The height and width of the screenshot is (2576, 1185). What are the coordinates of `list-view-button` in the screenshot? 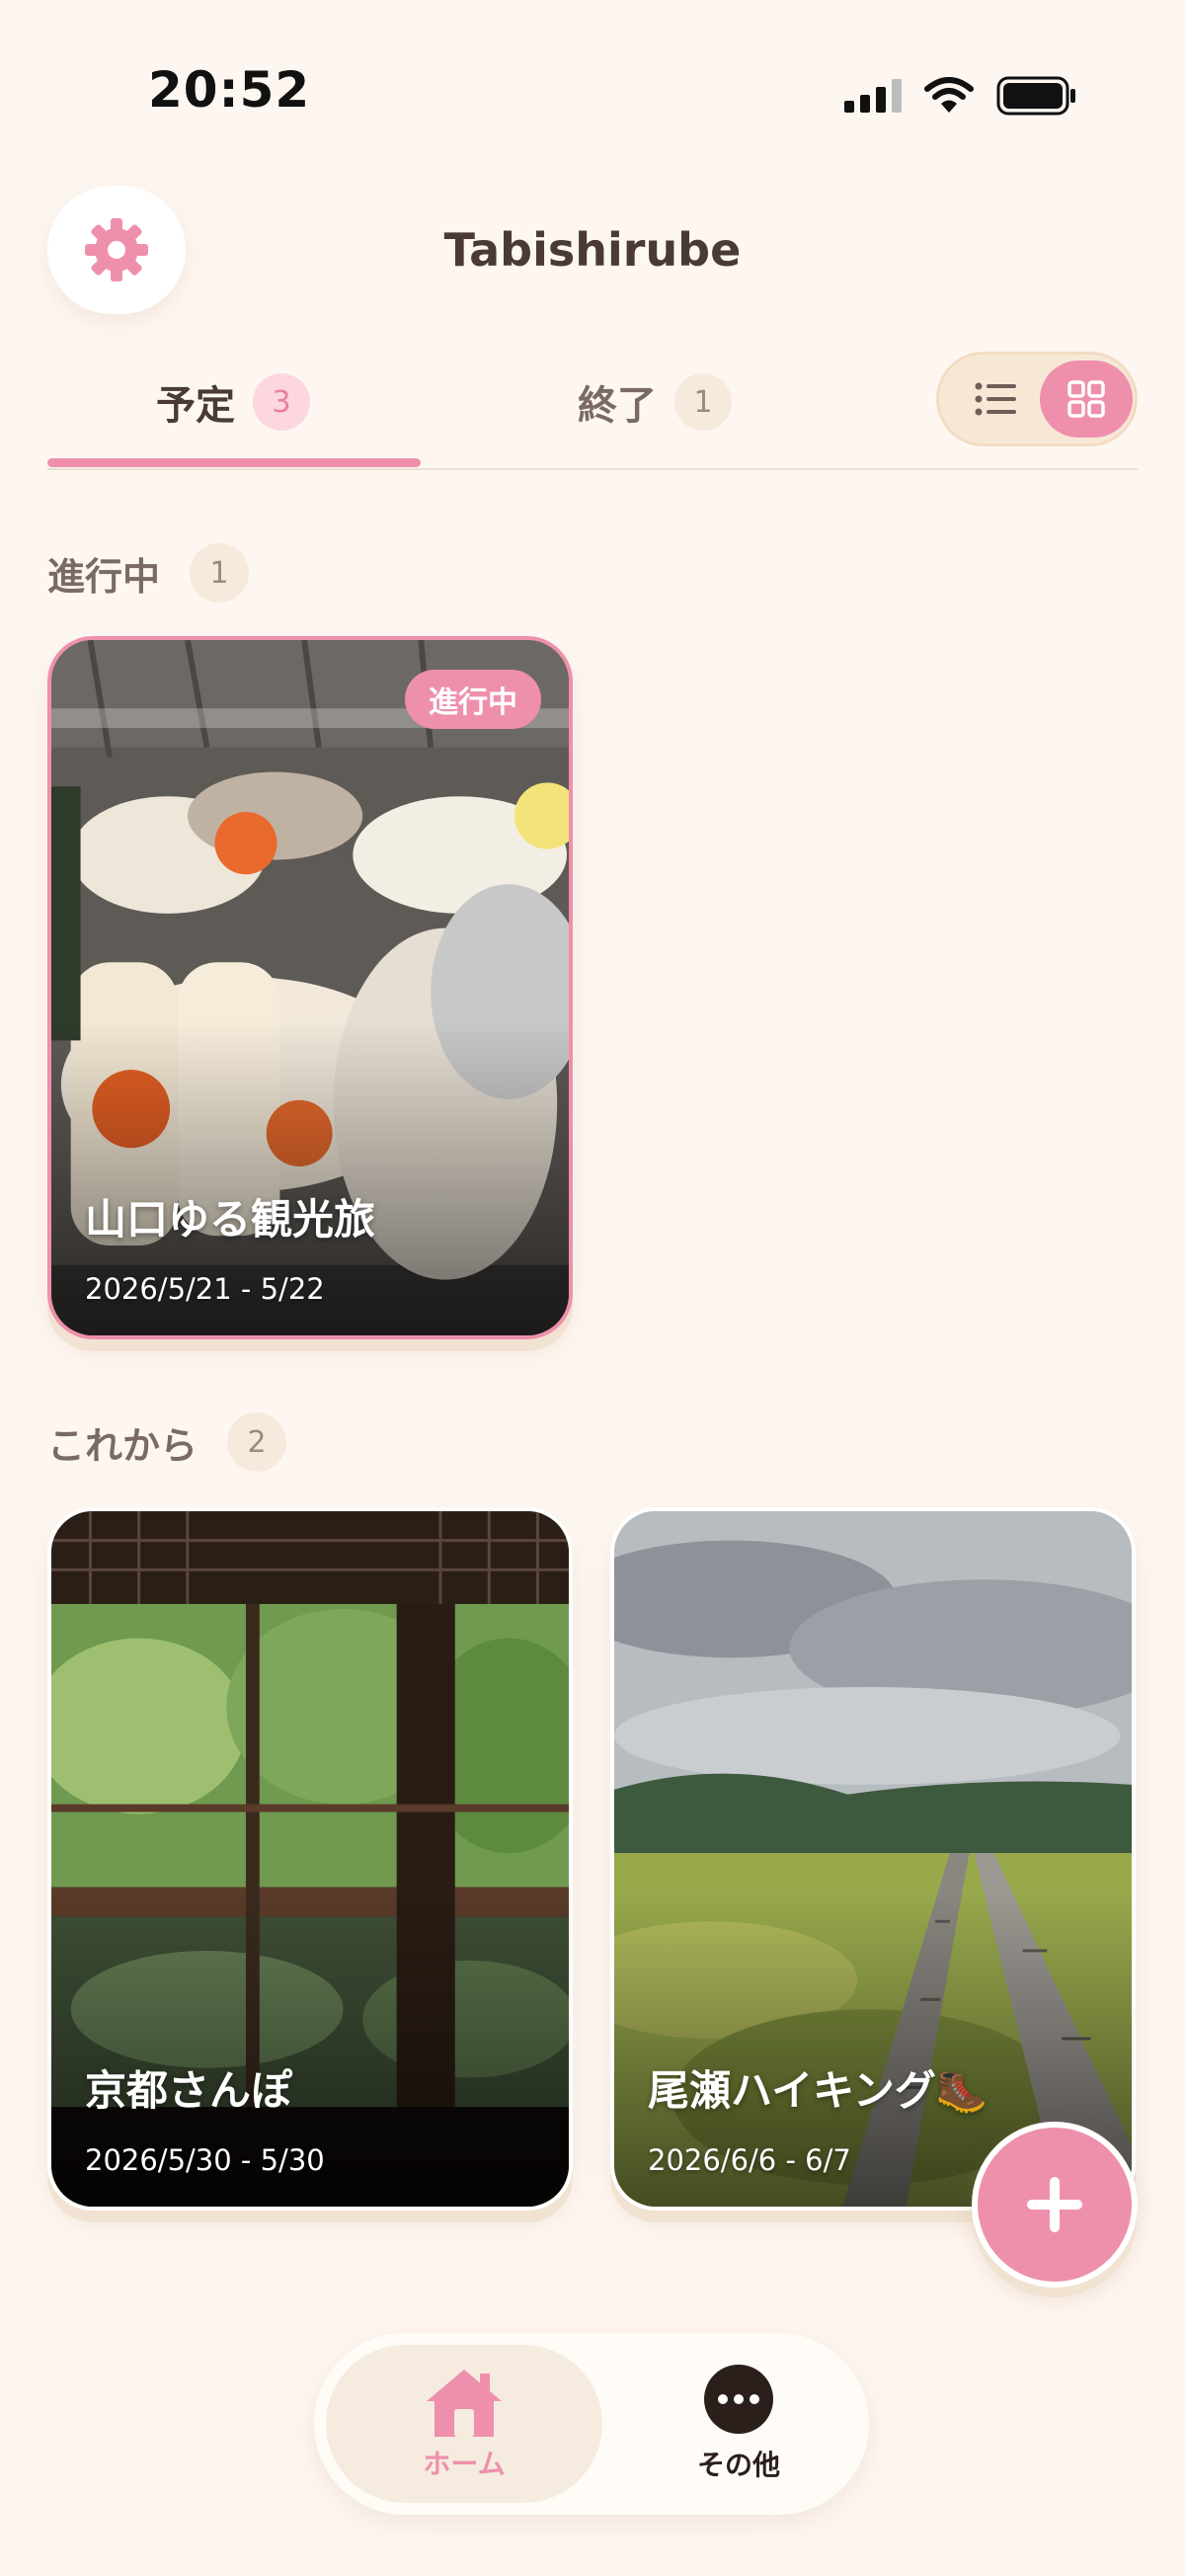 It's located at (997, 399).